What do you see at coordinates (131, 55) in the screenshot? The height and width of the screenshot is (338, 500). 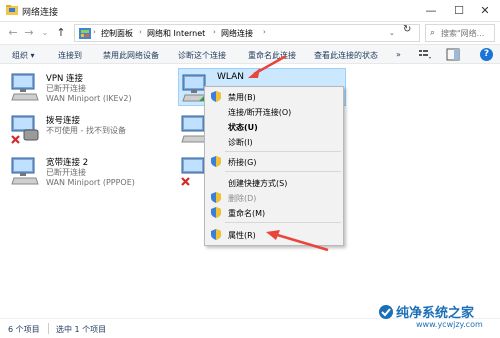 I see `disable-device-button: 禁用此网络设备` at bounding box center [131, 55].